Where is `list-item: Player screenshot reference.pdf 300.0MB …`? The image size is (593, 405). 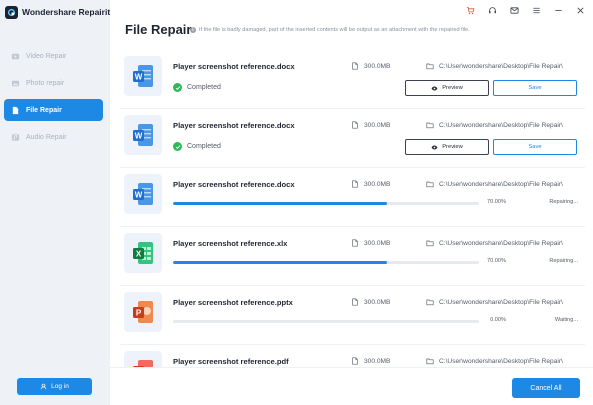 list-item: Player screenshot reference.pdf 300.0MB … is located at coordinates (352, 356).